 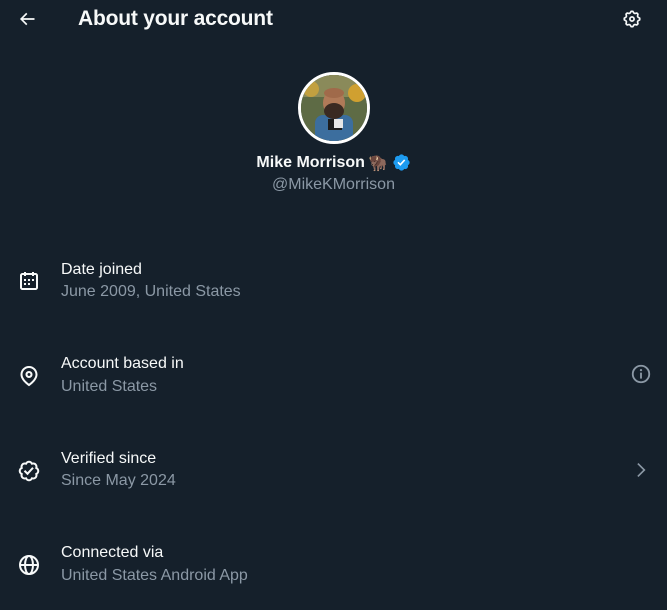 I want to click on info-button, so click(x=641, y=376).